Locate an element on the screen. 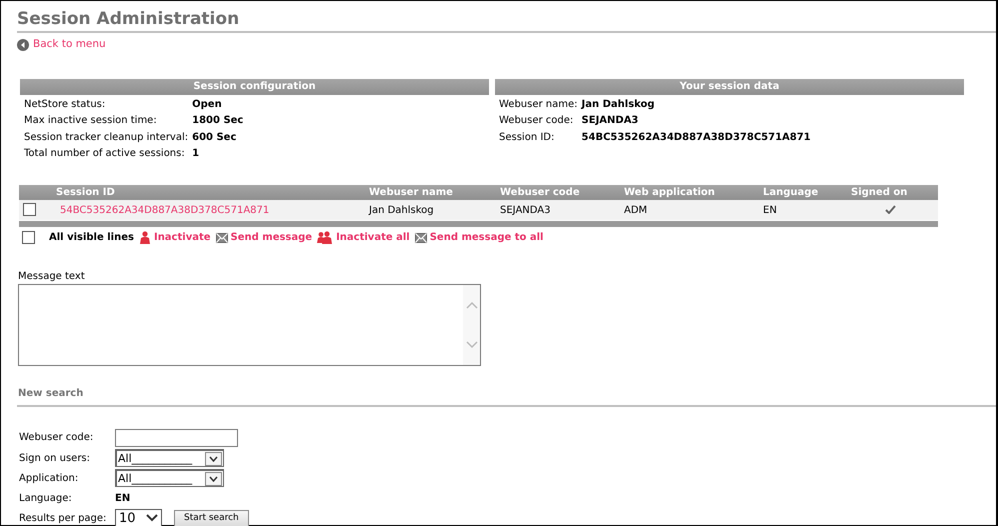  column-header: Webuser name is located at coordinates (411, 192).